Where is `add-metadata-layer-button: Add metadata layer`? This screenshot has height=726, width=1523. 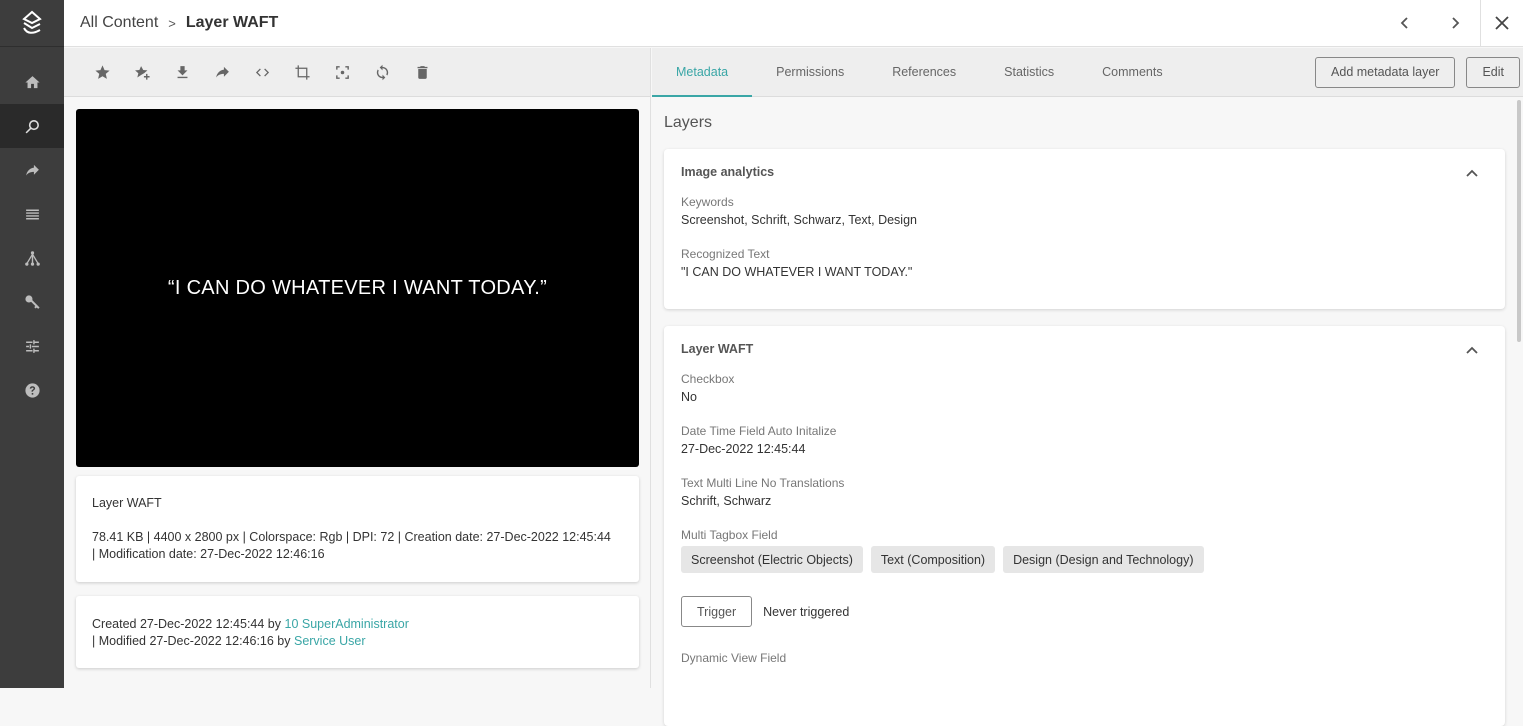 add-metadata-layer-button: Add metadata layer is located at coordinates (1385, 72).